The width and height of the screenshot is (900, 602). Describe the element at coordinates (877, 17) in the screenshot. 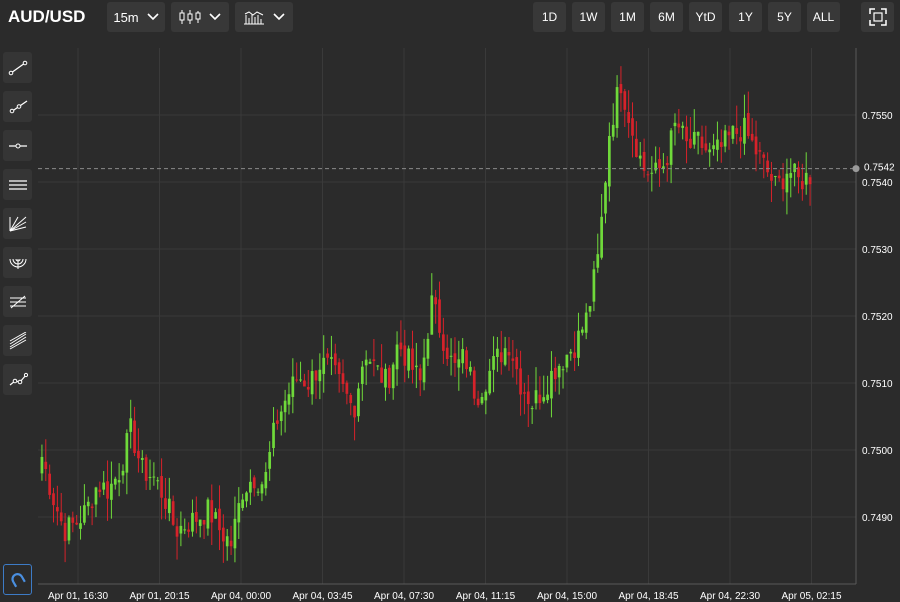

I see `fullscreen-button` at that location.